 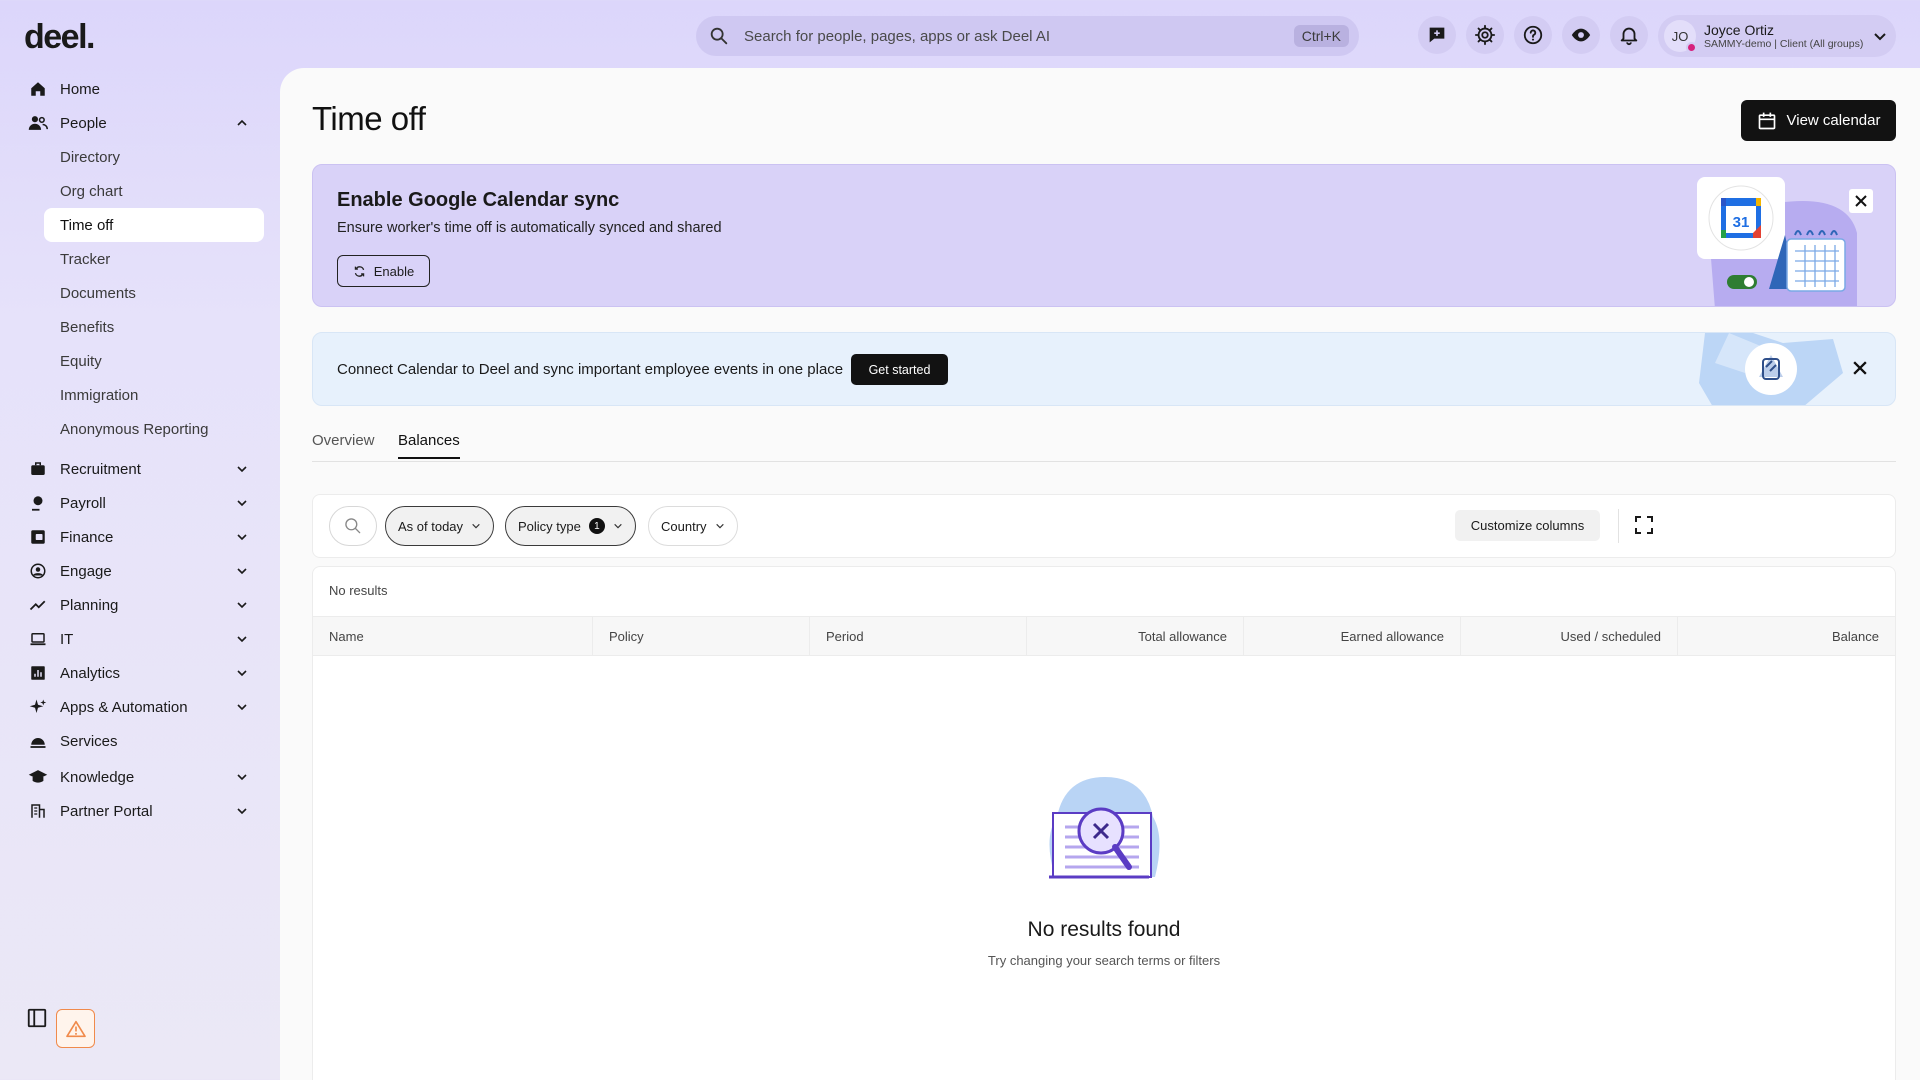 What do you see at coordinates (684, 526) in the screenshot?
I see `country-label: Country` at bounding box center [684, 526].